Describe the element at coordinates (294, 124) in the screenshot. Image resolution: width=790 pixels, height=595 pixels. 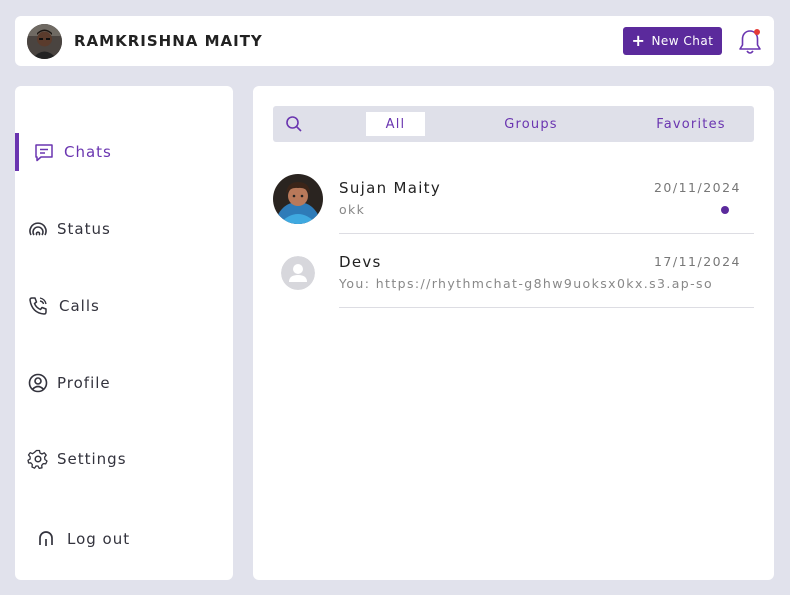
I see `search-icon` at that location.